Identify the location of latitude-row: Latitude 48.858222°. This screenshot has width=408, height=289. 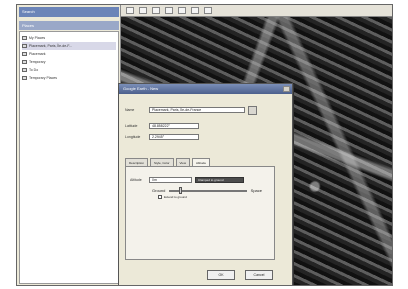
(162, 126).